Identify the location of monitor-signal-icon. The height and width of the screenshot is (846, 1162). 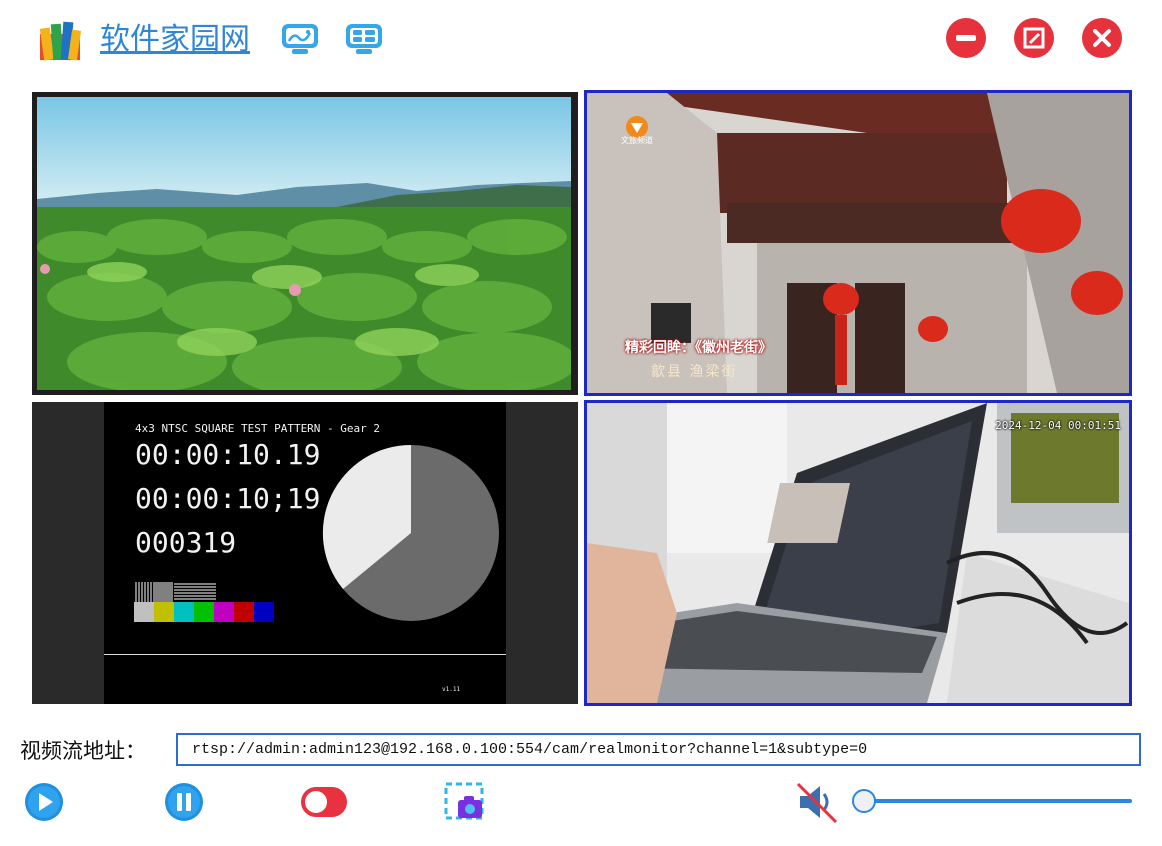
(300, 39).